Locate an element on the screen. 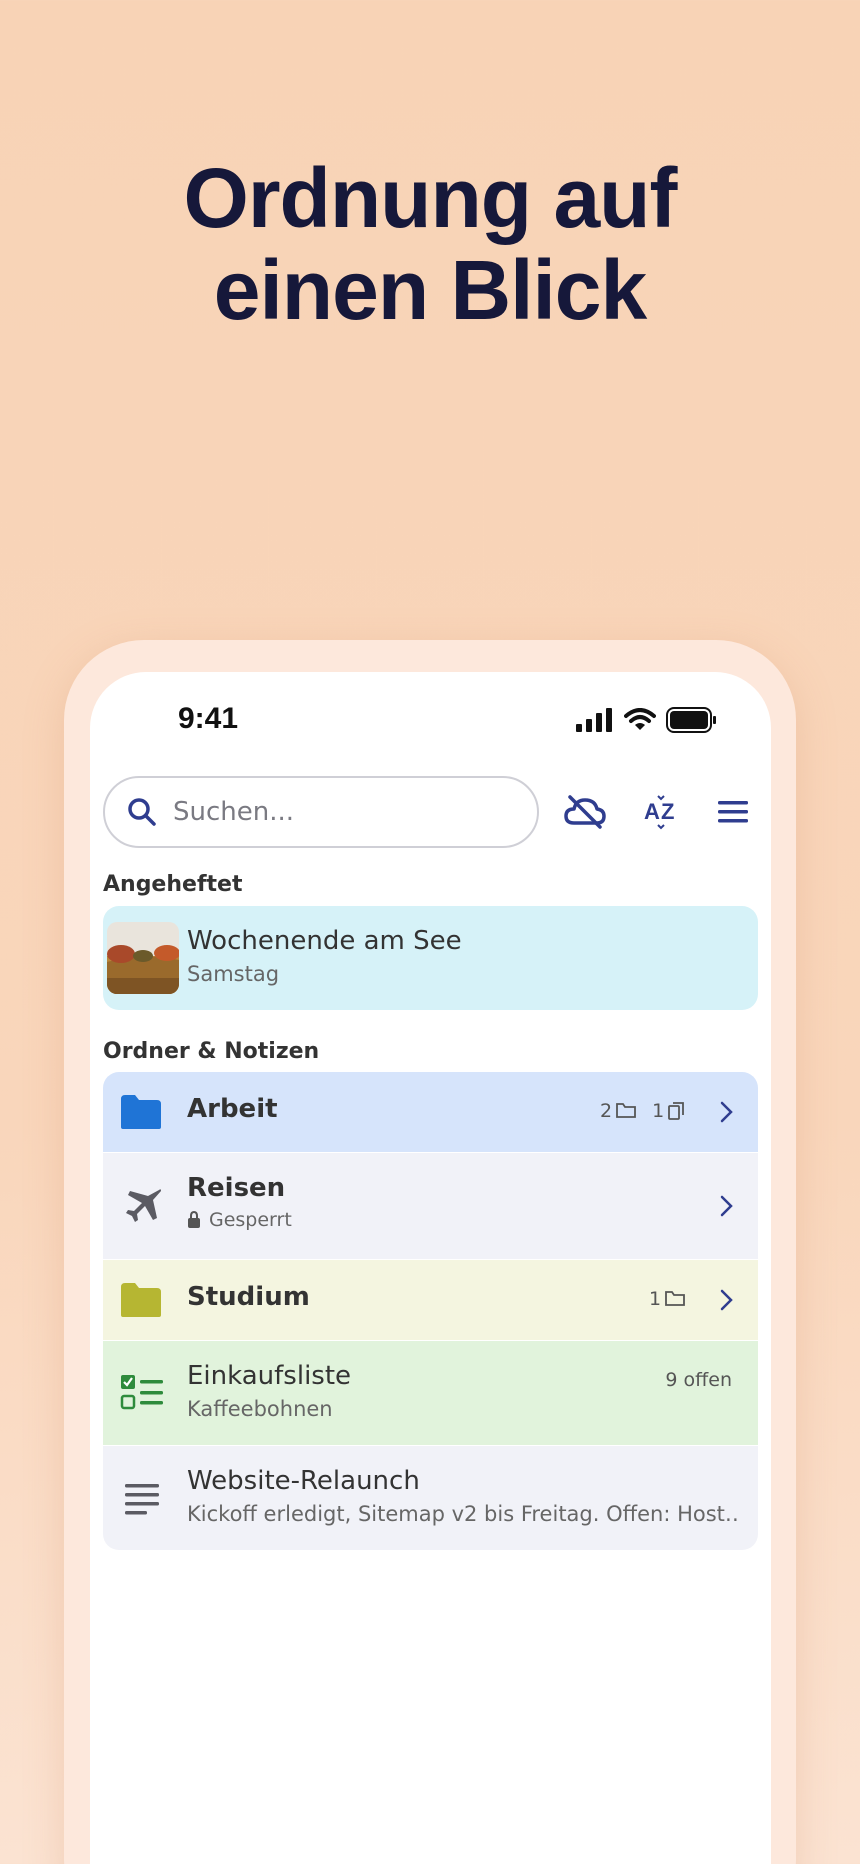  wifi-icon is located at coordinates (640, 719).